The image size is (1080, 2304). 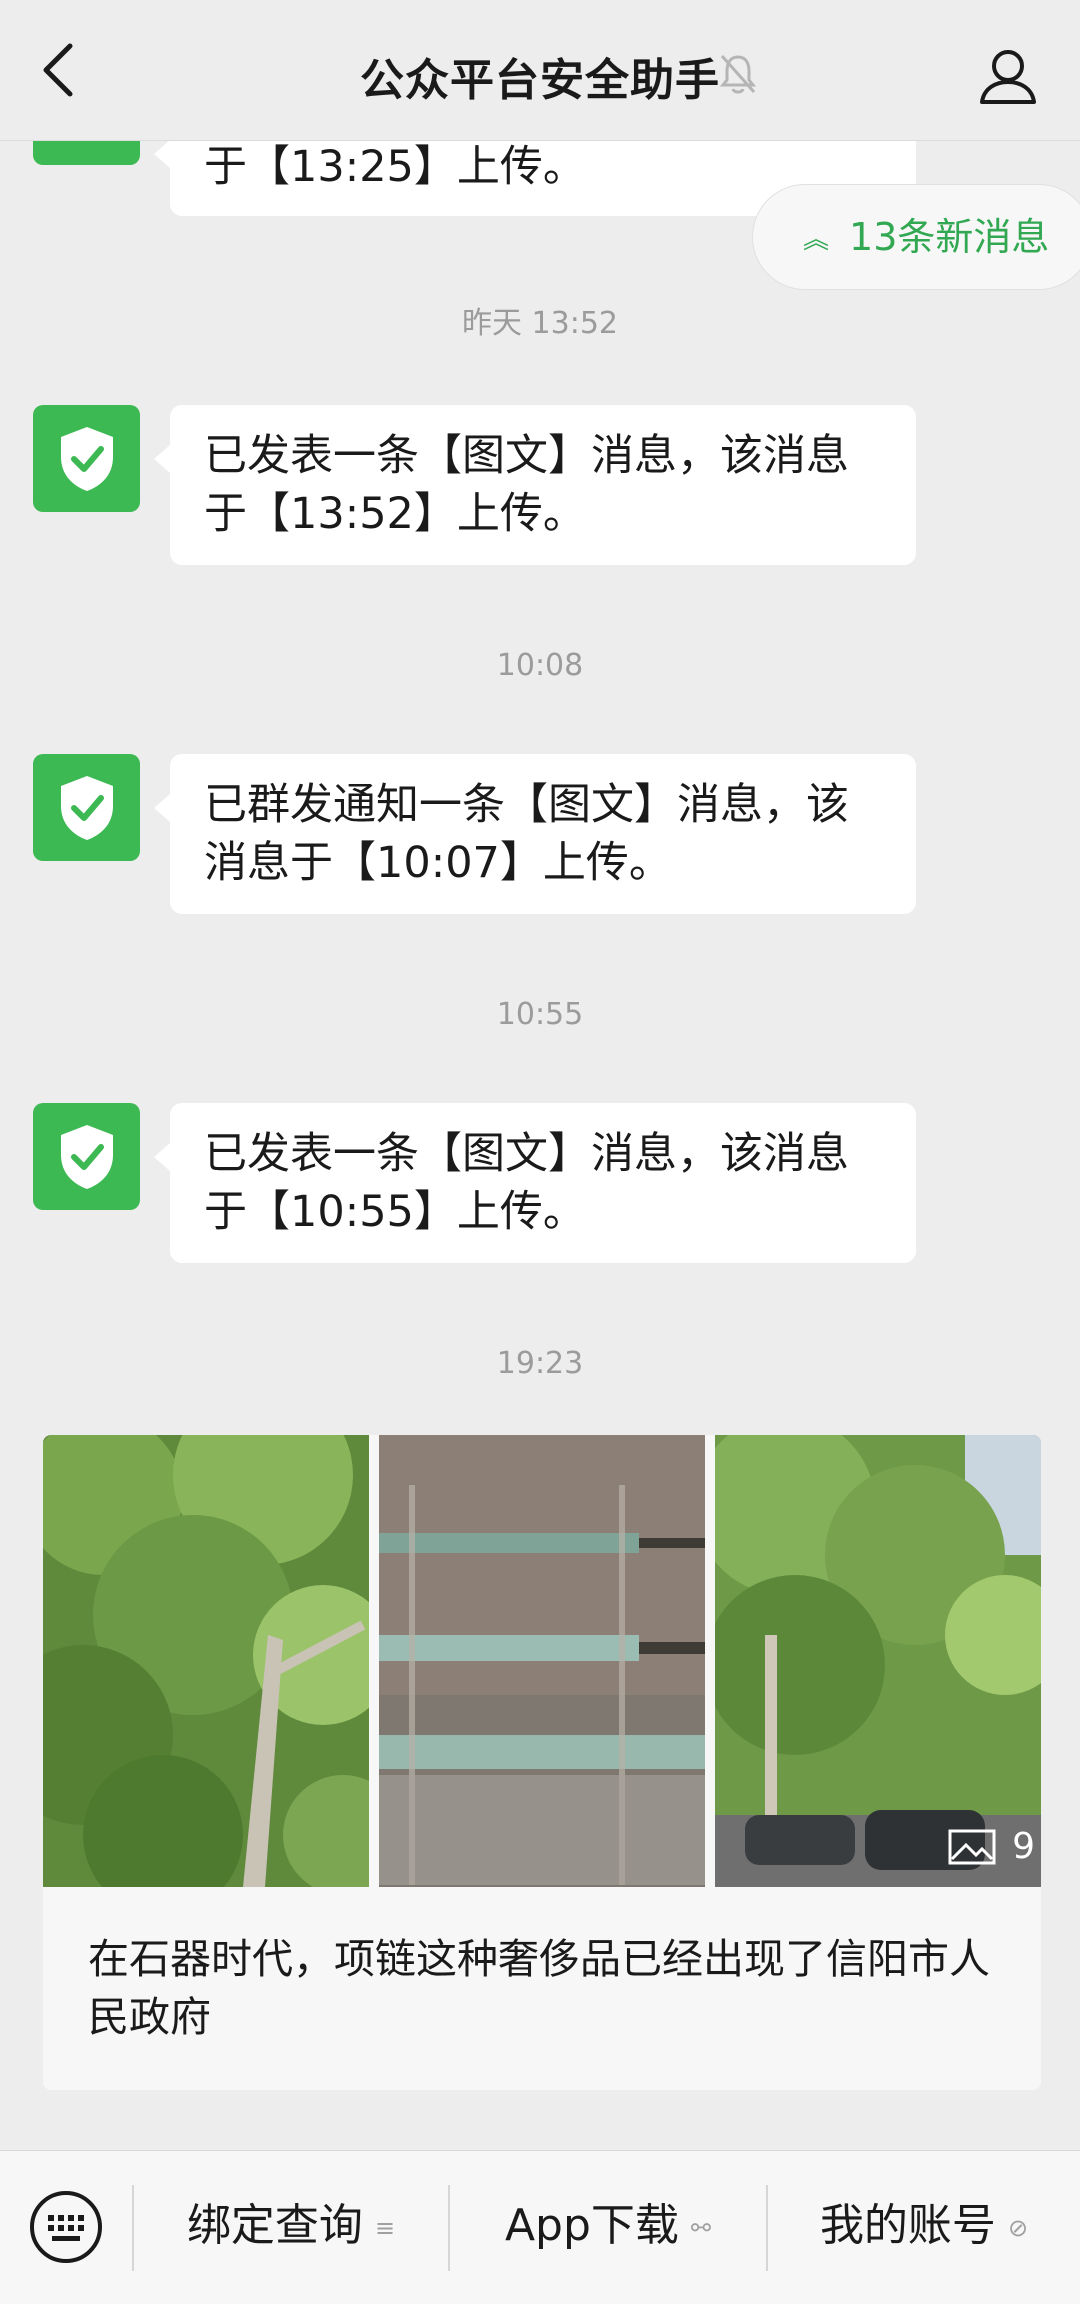 I want to click on mini-program-icon: ⊘, so click(x=1018, y=2228).